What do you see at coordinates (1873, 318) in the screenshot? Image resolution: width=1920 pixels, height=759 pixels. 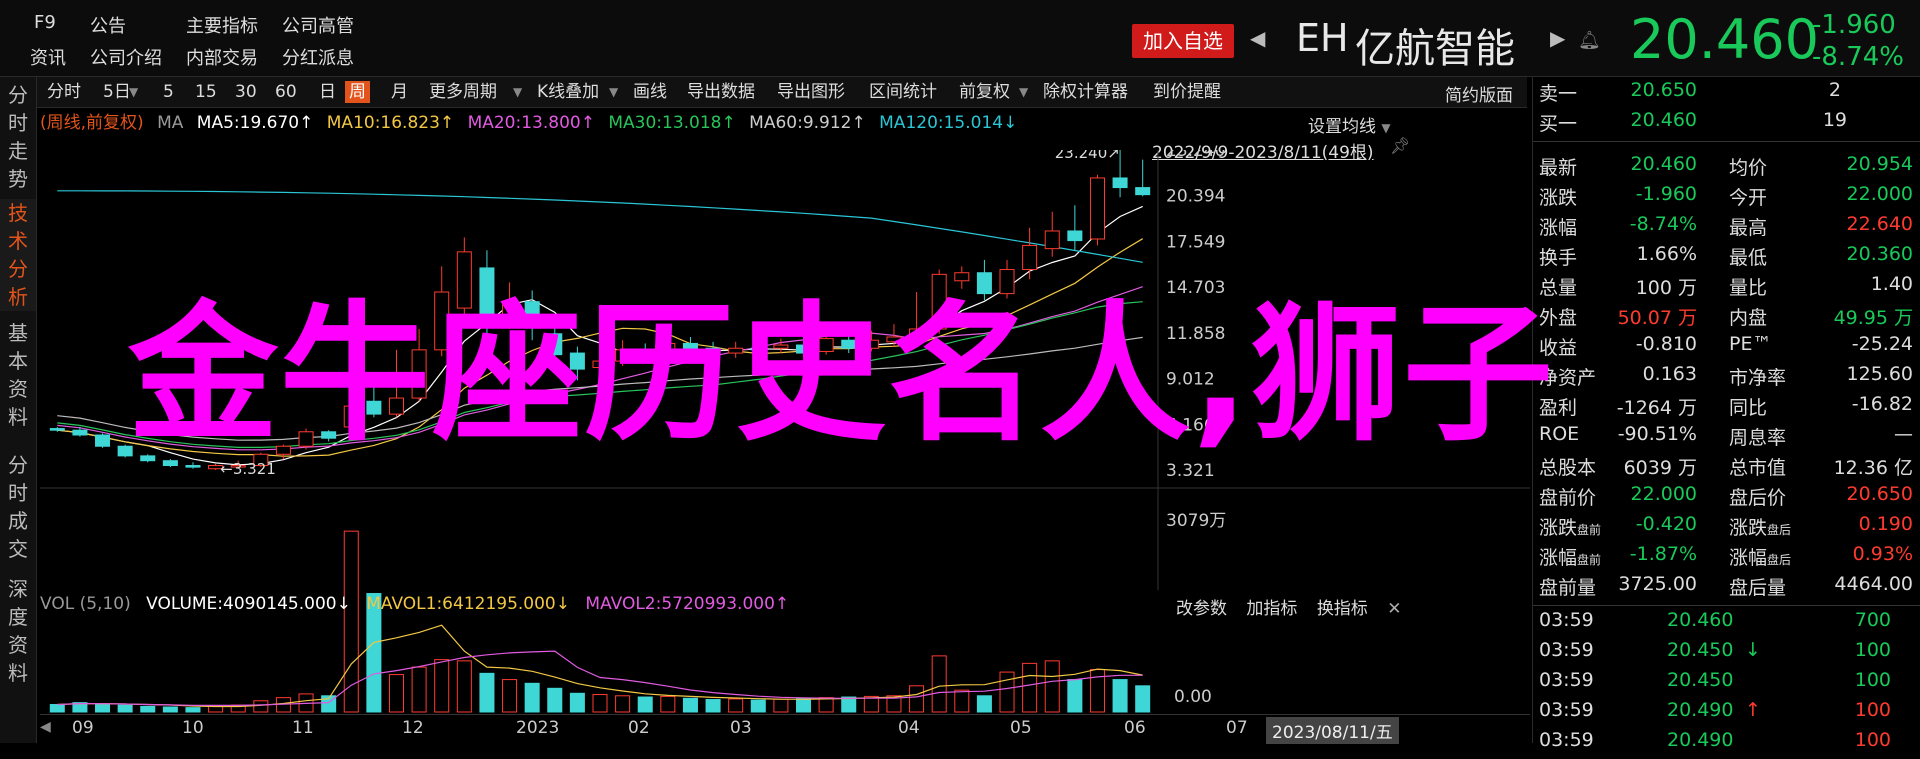 I see `stat-value: 49.95 万` at bounding box center [1873, 318].